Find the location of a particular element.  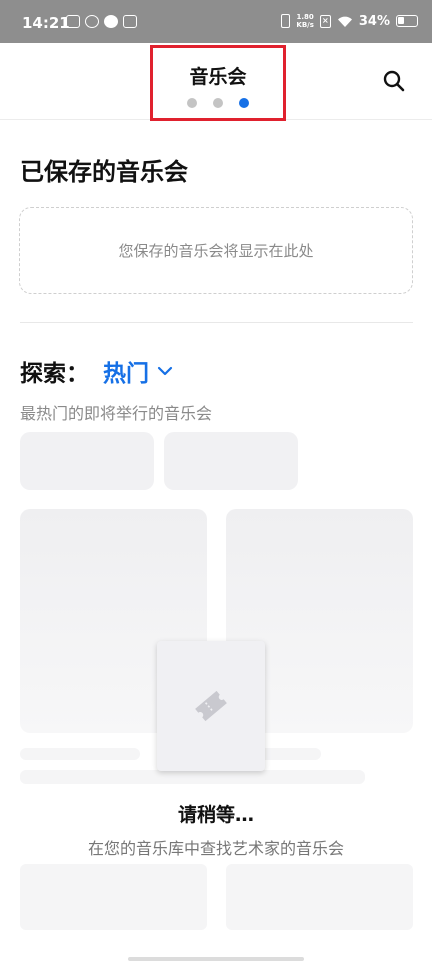

vibrate-icon is located at coordinates (286, 21).